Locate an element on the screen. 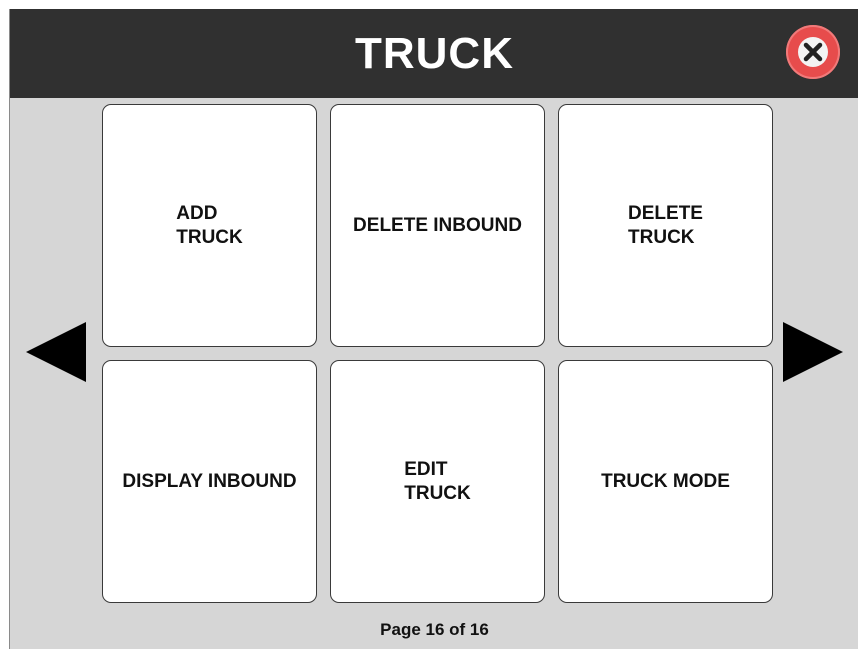  edit-truck-button: EDIT TRUCK is located at coordinates (437, 481).